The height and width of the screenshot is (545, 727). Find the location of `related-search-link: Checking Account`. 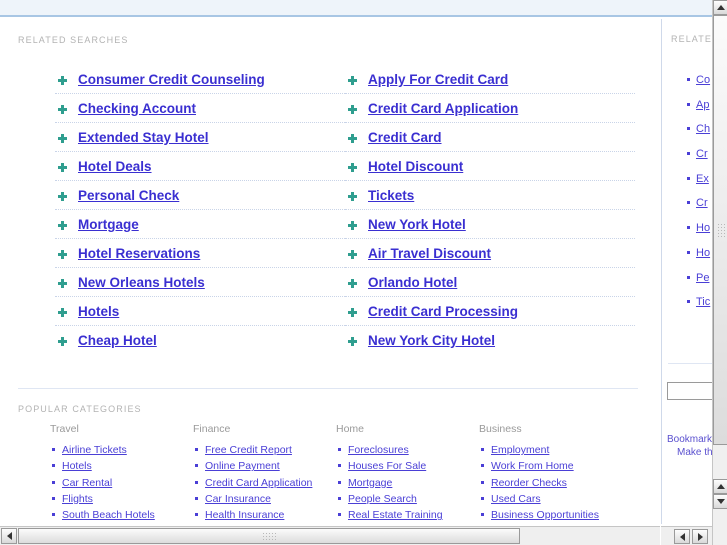

related-search-link: Checking Account is located at coordinates (137, 108).